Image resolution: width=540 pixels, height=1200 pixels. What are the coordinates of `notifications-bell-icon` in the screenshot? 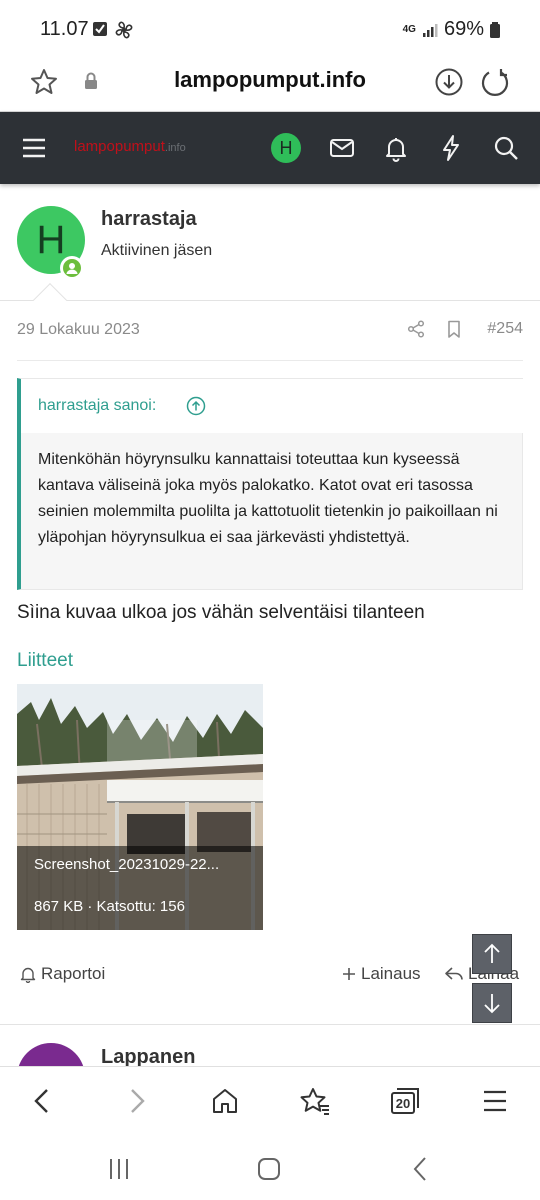 It's located at (396, 148).